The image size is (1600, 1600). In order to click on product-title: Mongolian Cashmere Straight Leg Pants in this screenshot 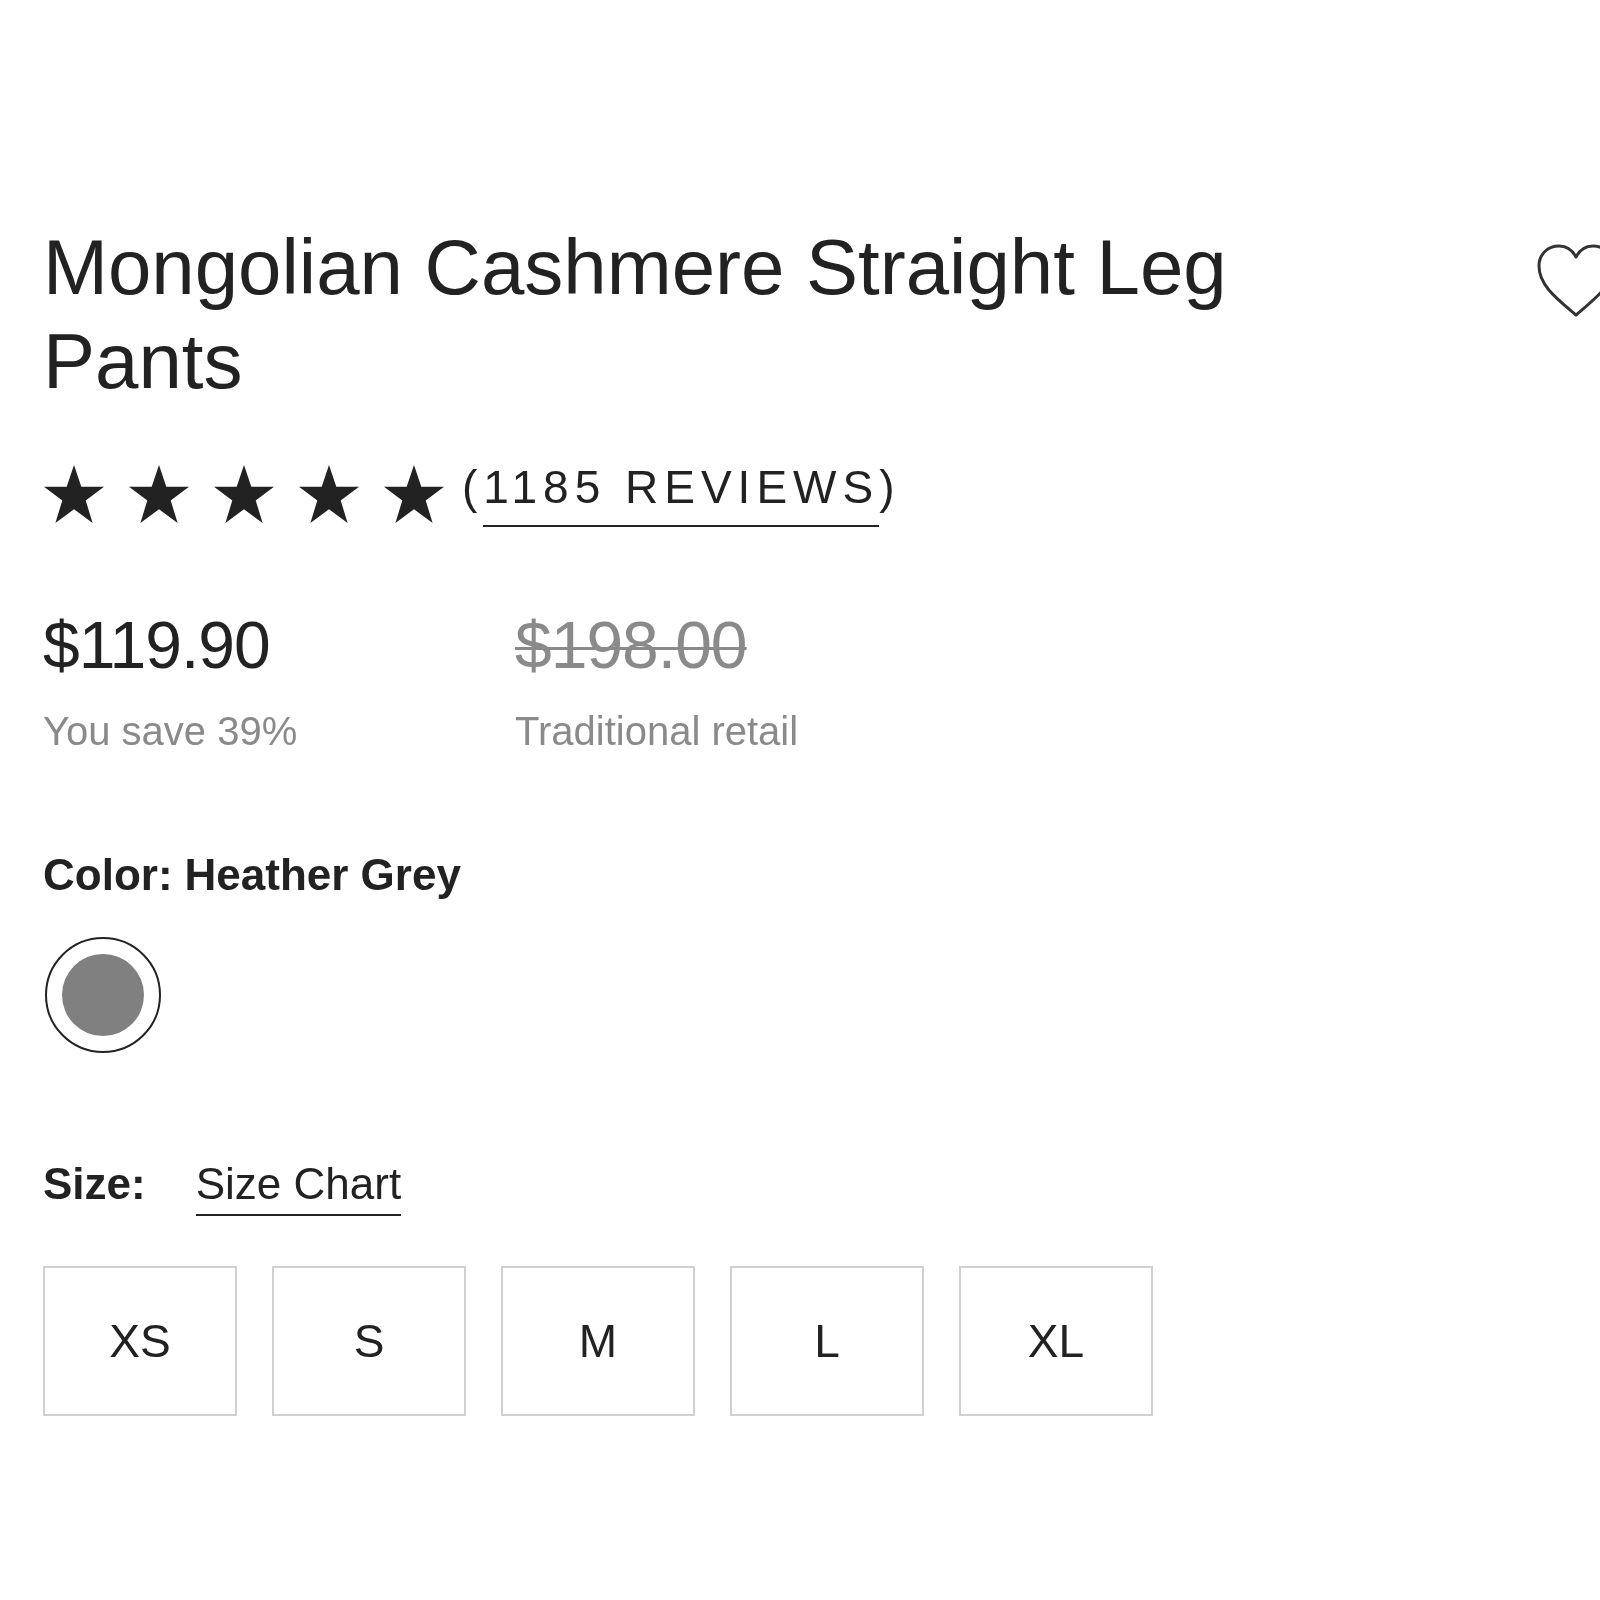, I will do `click(635, 314)`.